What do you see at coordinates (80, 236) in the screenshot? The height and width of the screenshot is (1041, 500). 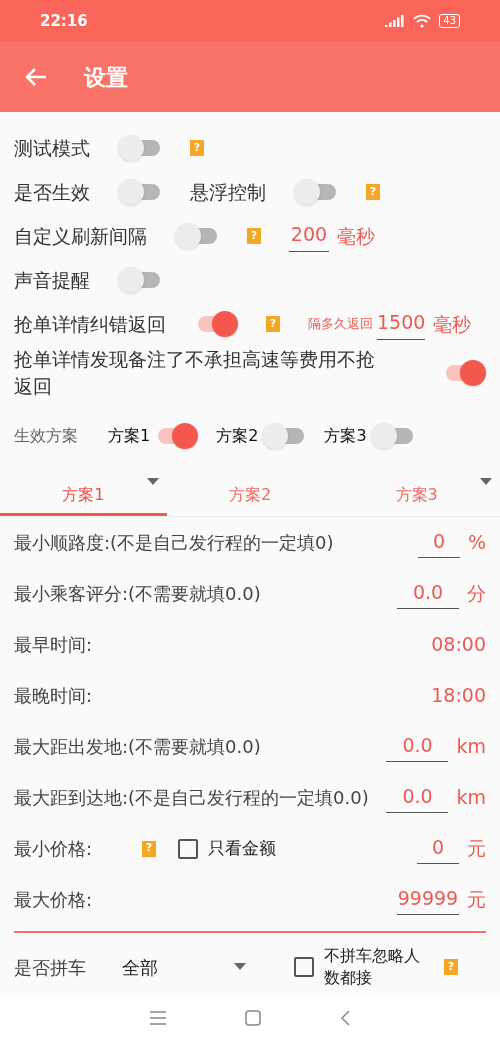 I see `setting-label: 自定义刷新间隔` at bounding box center [80, 236].